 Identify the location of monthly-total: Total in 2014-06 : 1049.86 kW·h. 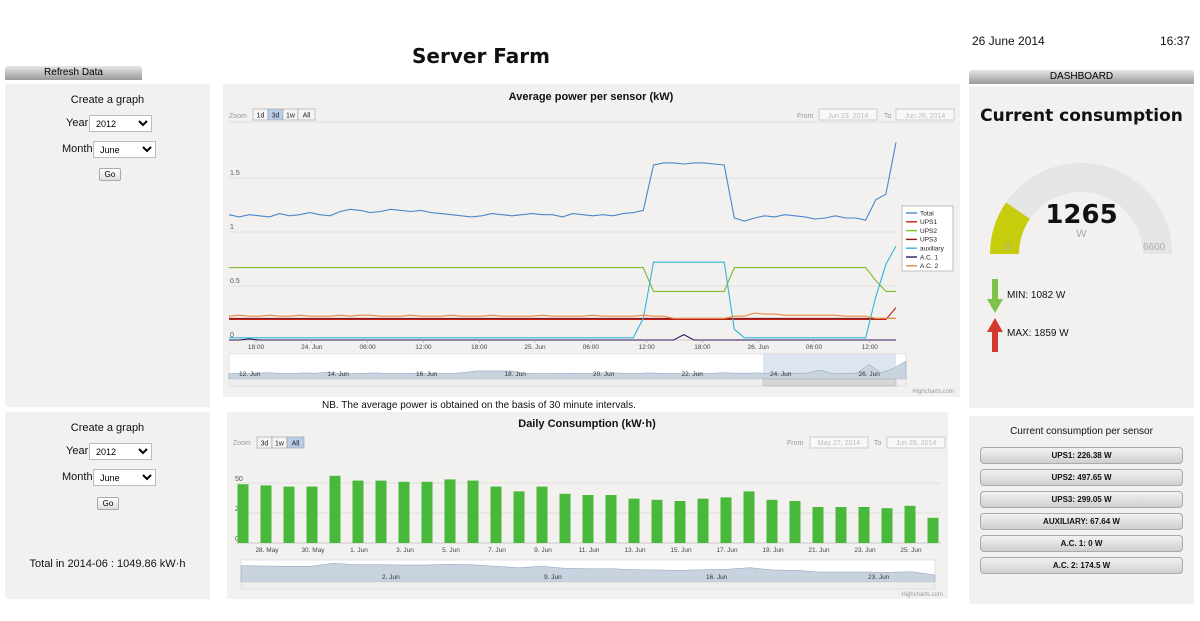
(107, 564).